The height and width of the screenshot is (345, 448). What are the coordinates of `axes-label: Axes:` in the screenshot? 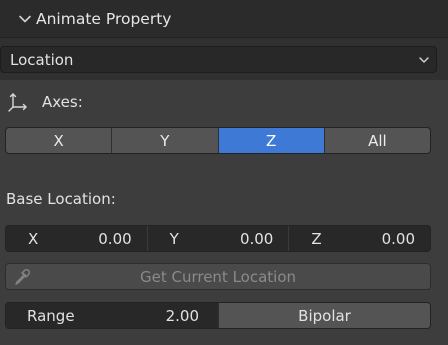 It's located at (62, 102).